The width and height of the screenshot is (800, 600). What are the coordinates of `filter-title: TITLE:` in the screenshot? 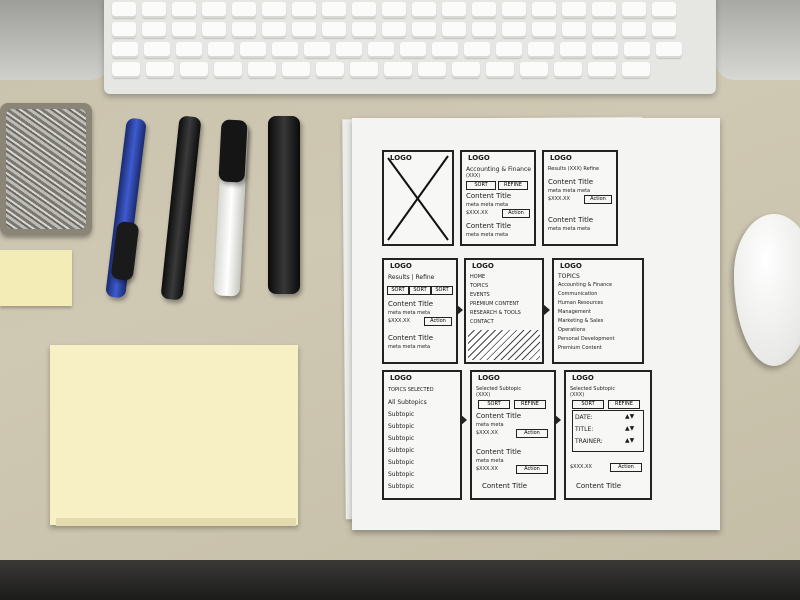 It's located at (584, 429).